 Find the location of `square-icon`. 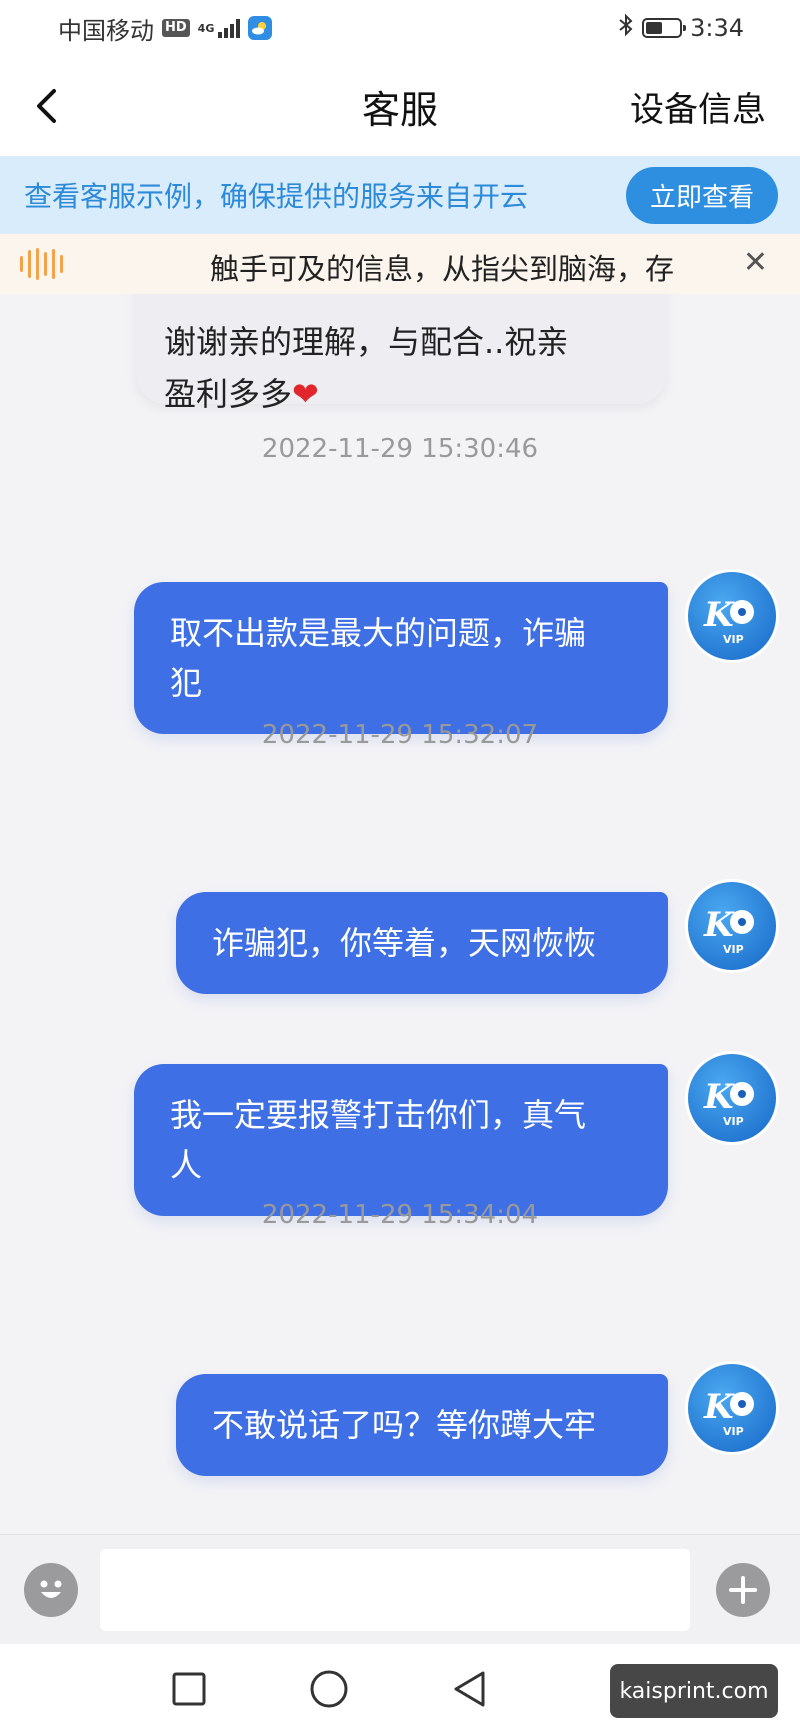

square-icon is located at coordinates (189, 1689).